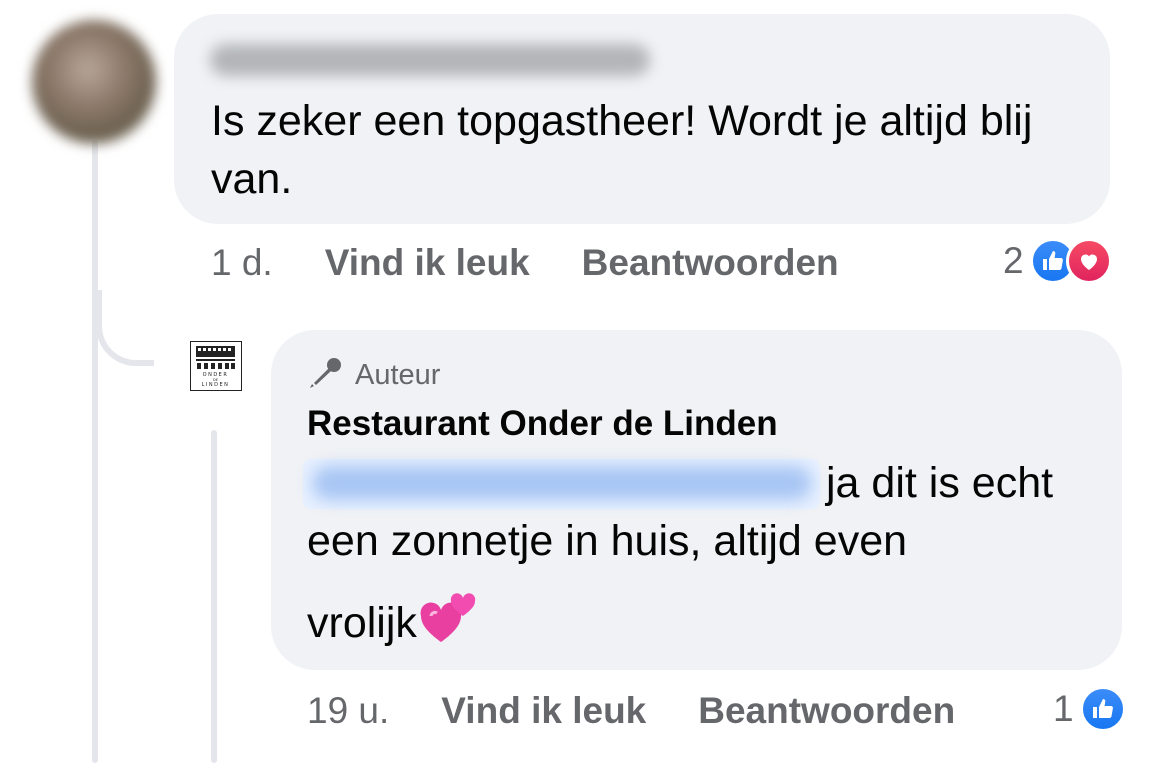 Image resolution: width=1170 pixels, height=763 pixels. Describe the element at coordinates (710, 263) in the screenshot. I see `comment-reply-button: Beantwoorden` at that location.